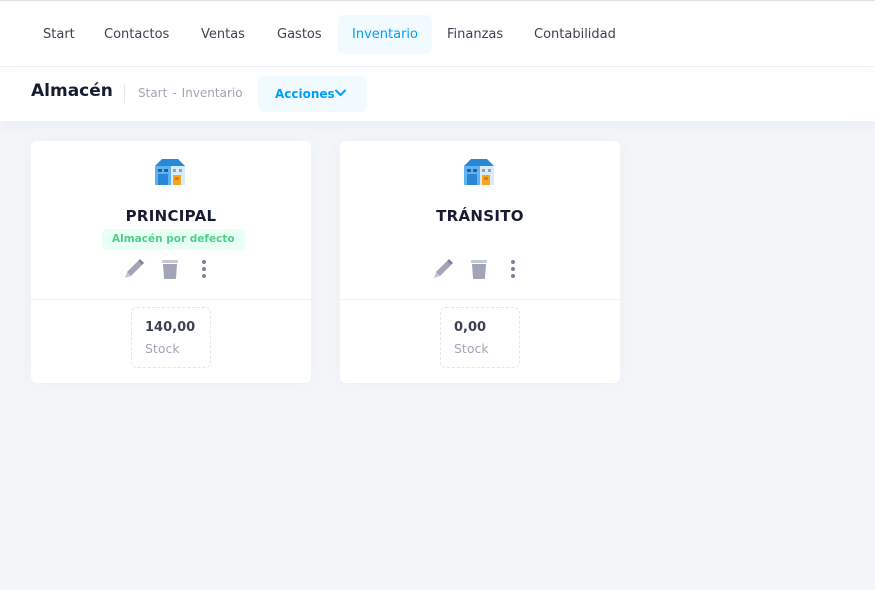 The width and height of the screenshot is (875, 590). I want to click on page-toolbar: Almacén Start - Inventario Acciones, so click(437, 94).